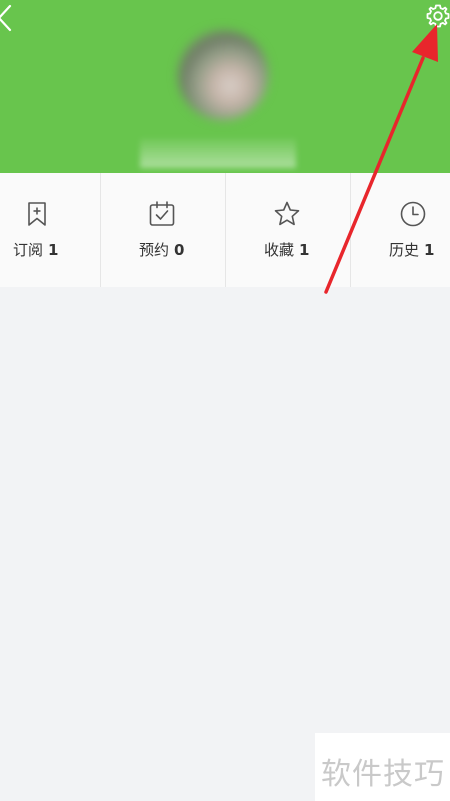 The image size is (450, 801). I want to click on tab-subscribe-label: 订阅 1, so click(35, 249).